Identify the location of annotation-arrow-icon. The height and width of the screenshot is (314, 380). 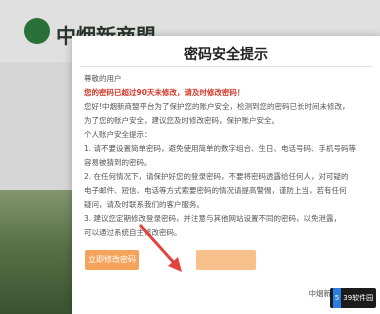
(160, 247).